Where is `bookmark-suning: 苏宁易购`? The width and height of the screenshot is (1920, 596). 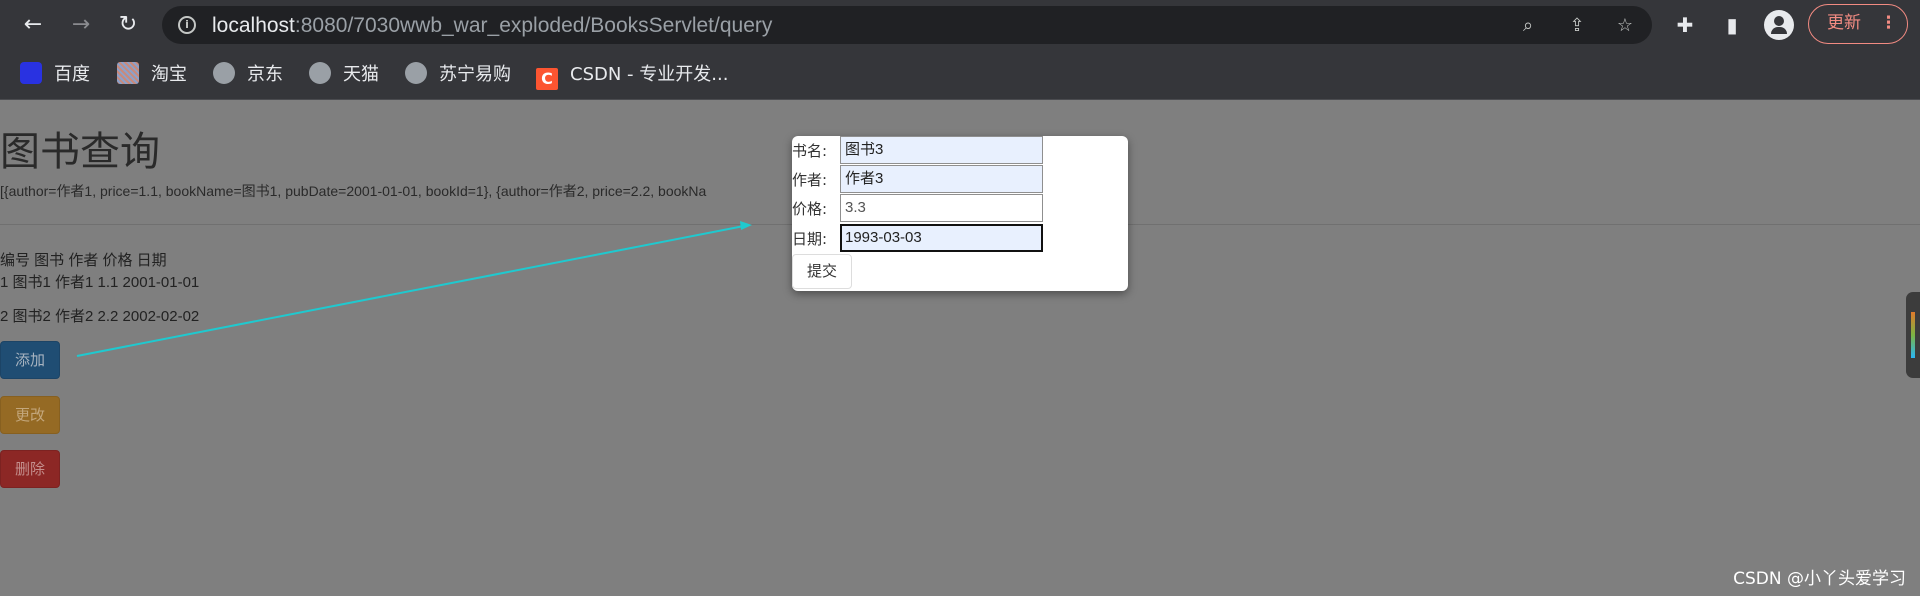 bookmark-suning: 苏宁易购 is located at coordinates (458, 75).